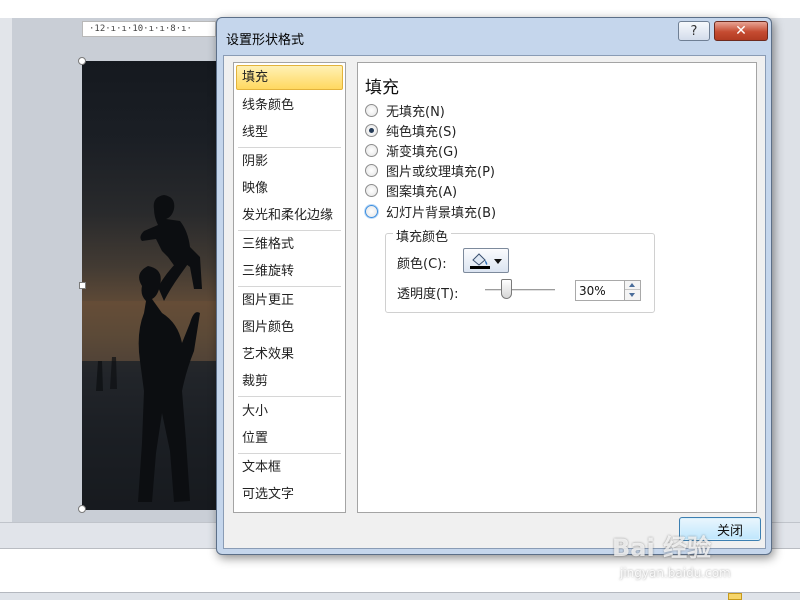 Image resolution: width=800 pixels, height=600 pixels. What do you see at coordinates (440, 172) in the screenshot?
I see `radio-label: 图片或纹理填充(P)` at bounding box center [440, 172].